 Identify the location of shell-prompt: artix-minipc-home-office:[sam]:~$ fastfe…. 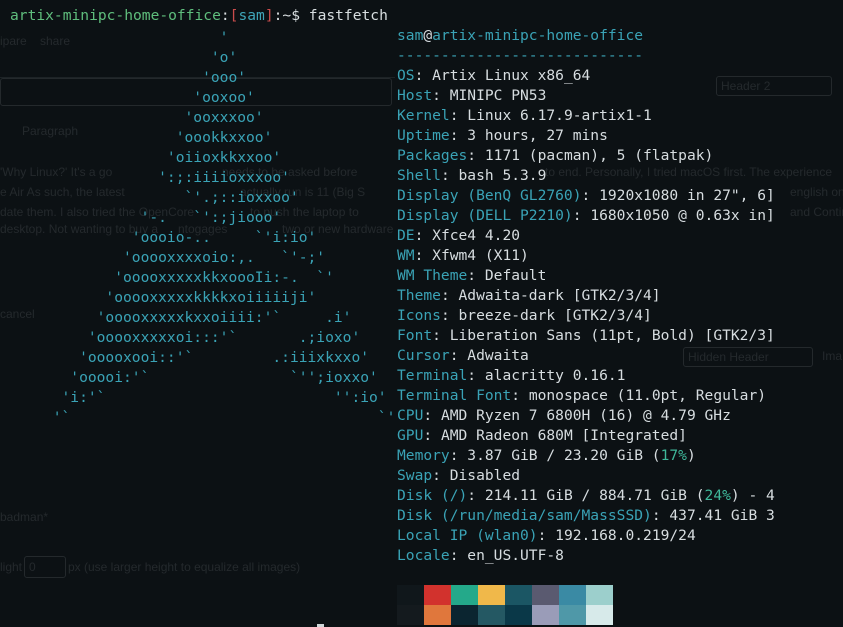
(199, 15).